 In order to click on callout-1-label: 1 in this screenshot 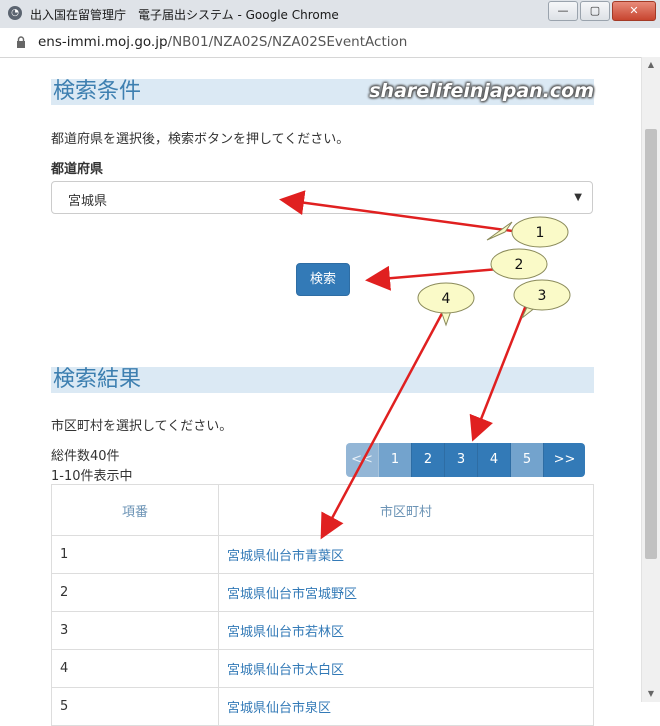, I will do `click(540, 233)`.